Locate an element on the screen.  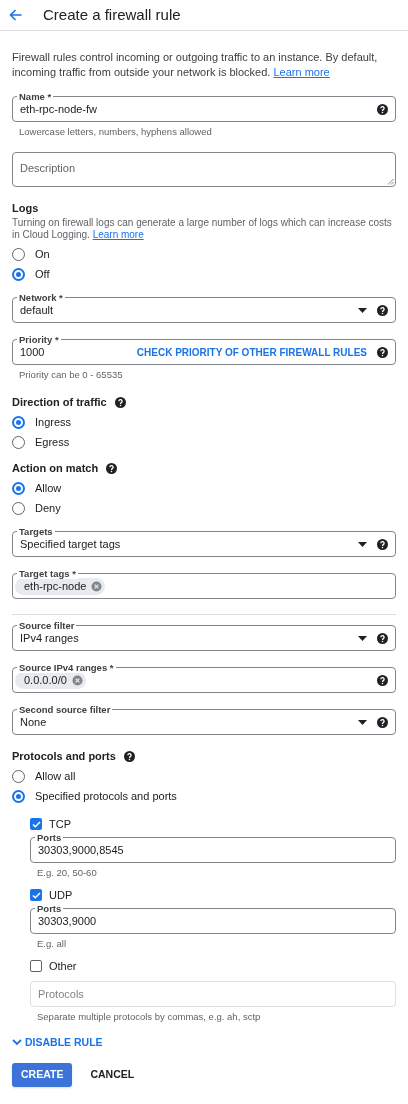
field-value: Specified target tags is located at coordinates (71, 544).